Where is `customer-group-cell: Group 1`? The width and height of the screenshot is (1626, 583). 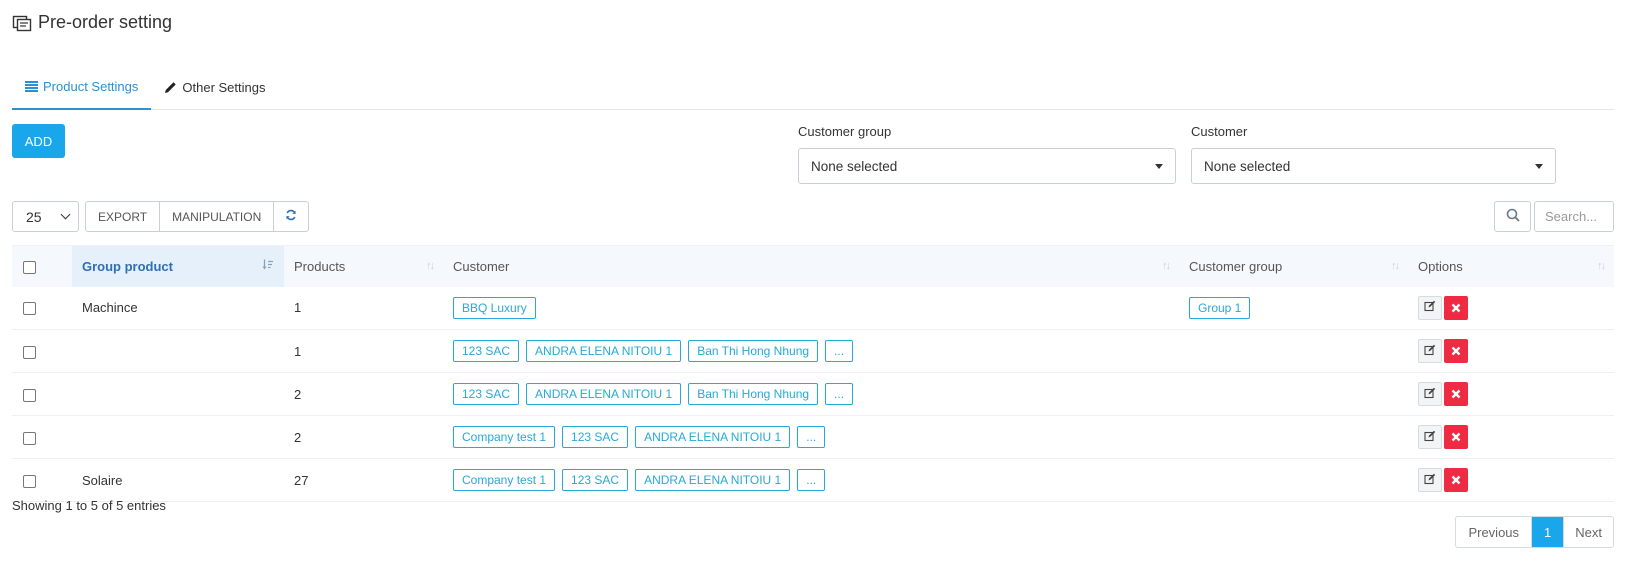 customer-group-cell: Group 1 is located at coordinates (1293, 308).